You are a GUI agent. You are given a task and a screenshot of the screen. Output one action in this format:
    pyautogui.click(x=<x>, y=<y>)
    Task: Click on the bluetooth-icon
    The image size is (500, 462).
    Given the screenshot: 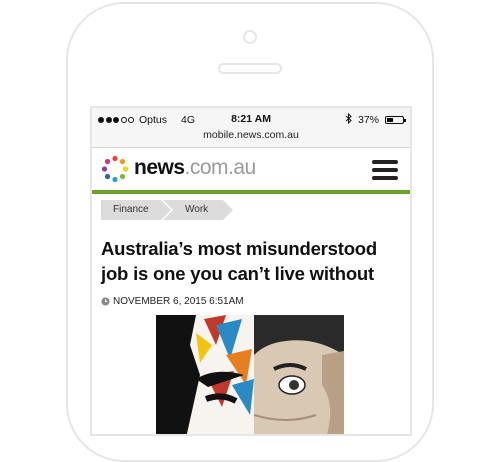 What is the action you would take?
    pyautogui.click(x=348, y=119)
    